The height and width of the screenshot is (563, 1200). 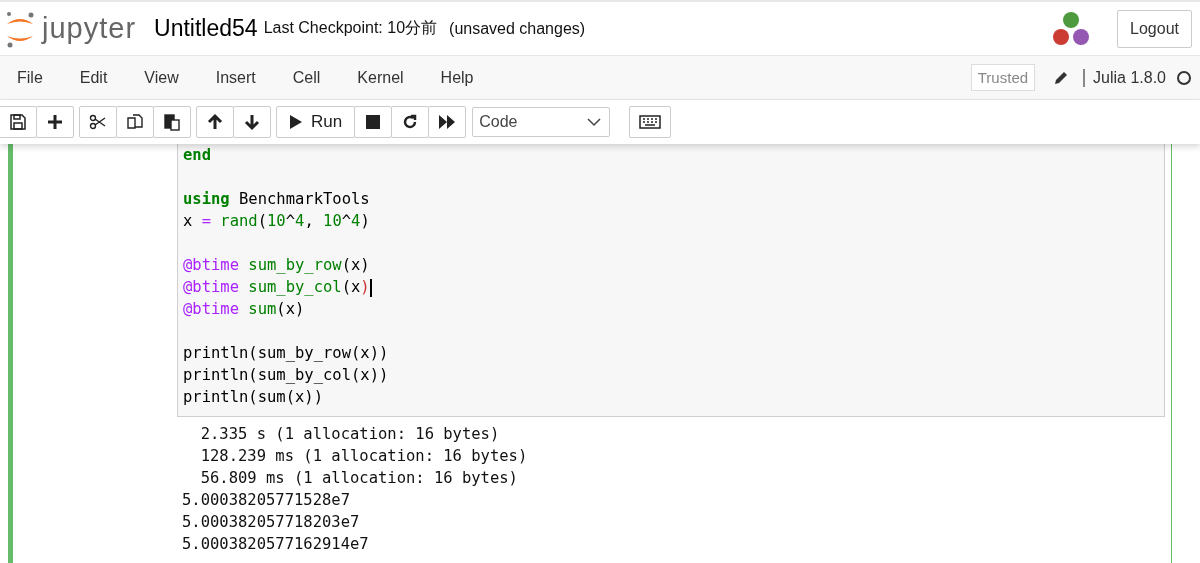 What do you see at coordinates (294, 265) in the screenshot?
I see `code-token: sum_by_row` at bounding box center [294, 265].